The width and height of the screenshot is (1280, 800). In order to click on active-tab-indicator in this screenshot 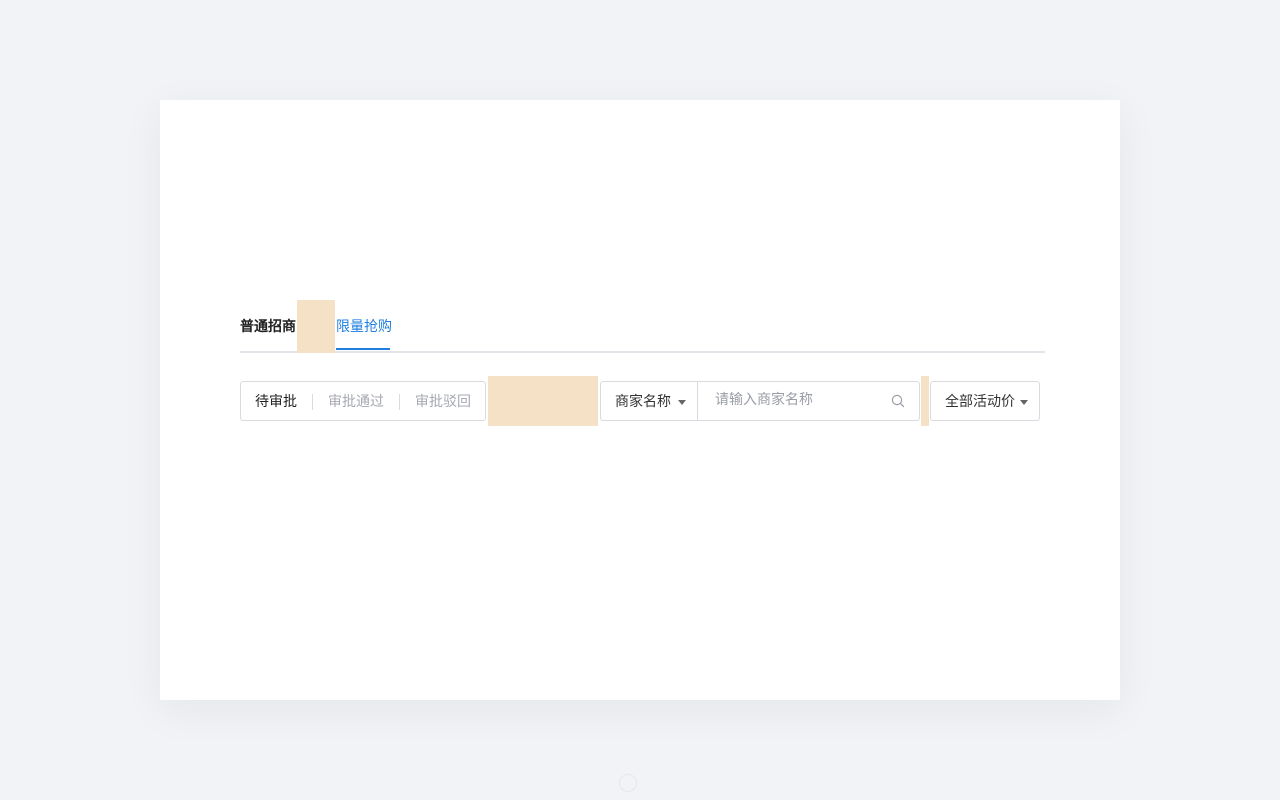, I will do `click(363, 349)`.